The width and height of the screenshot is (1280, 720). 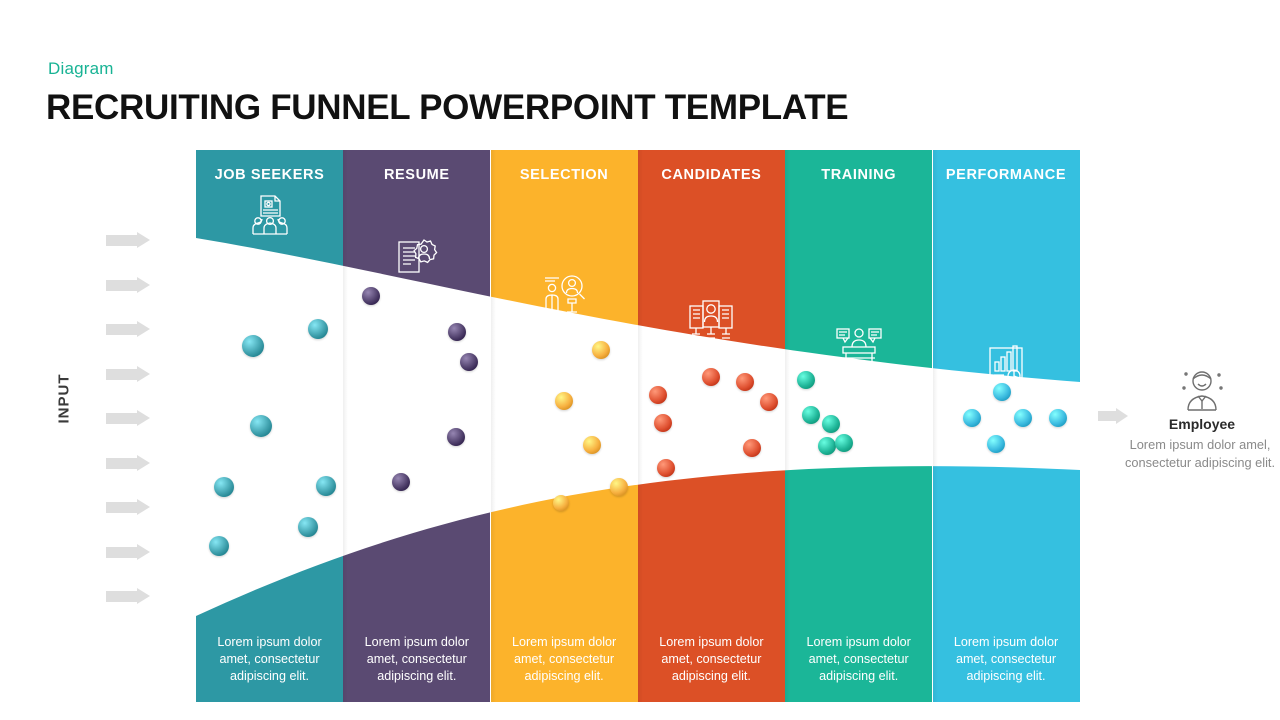 I want to click on stage-header: RESUME, so click(x=416, y=167).